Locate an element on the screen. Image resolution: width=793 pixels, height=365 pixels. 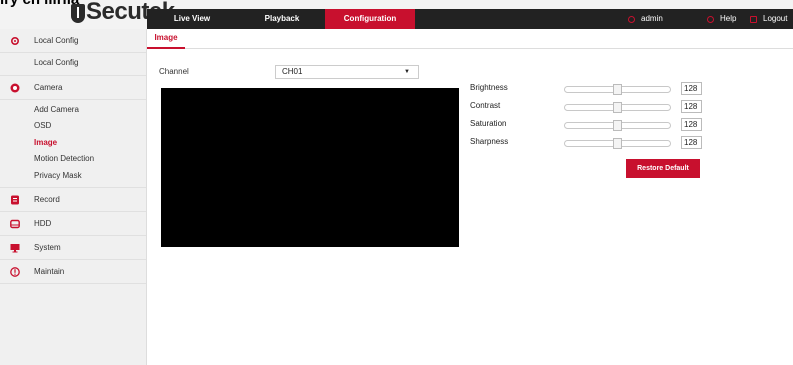
sidebar-item-add-camera: Add Camera is located at coordinates (73, 110).